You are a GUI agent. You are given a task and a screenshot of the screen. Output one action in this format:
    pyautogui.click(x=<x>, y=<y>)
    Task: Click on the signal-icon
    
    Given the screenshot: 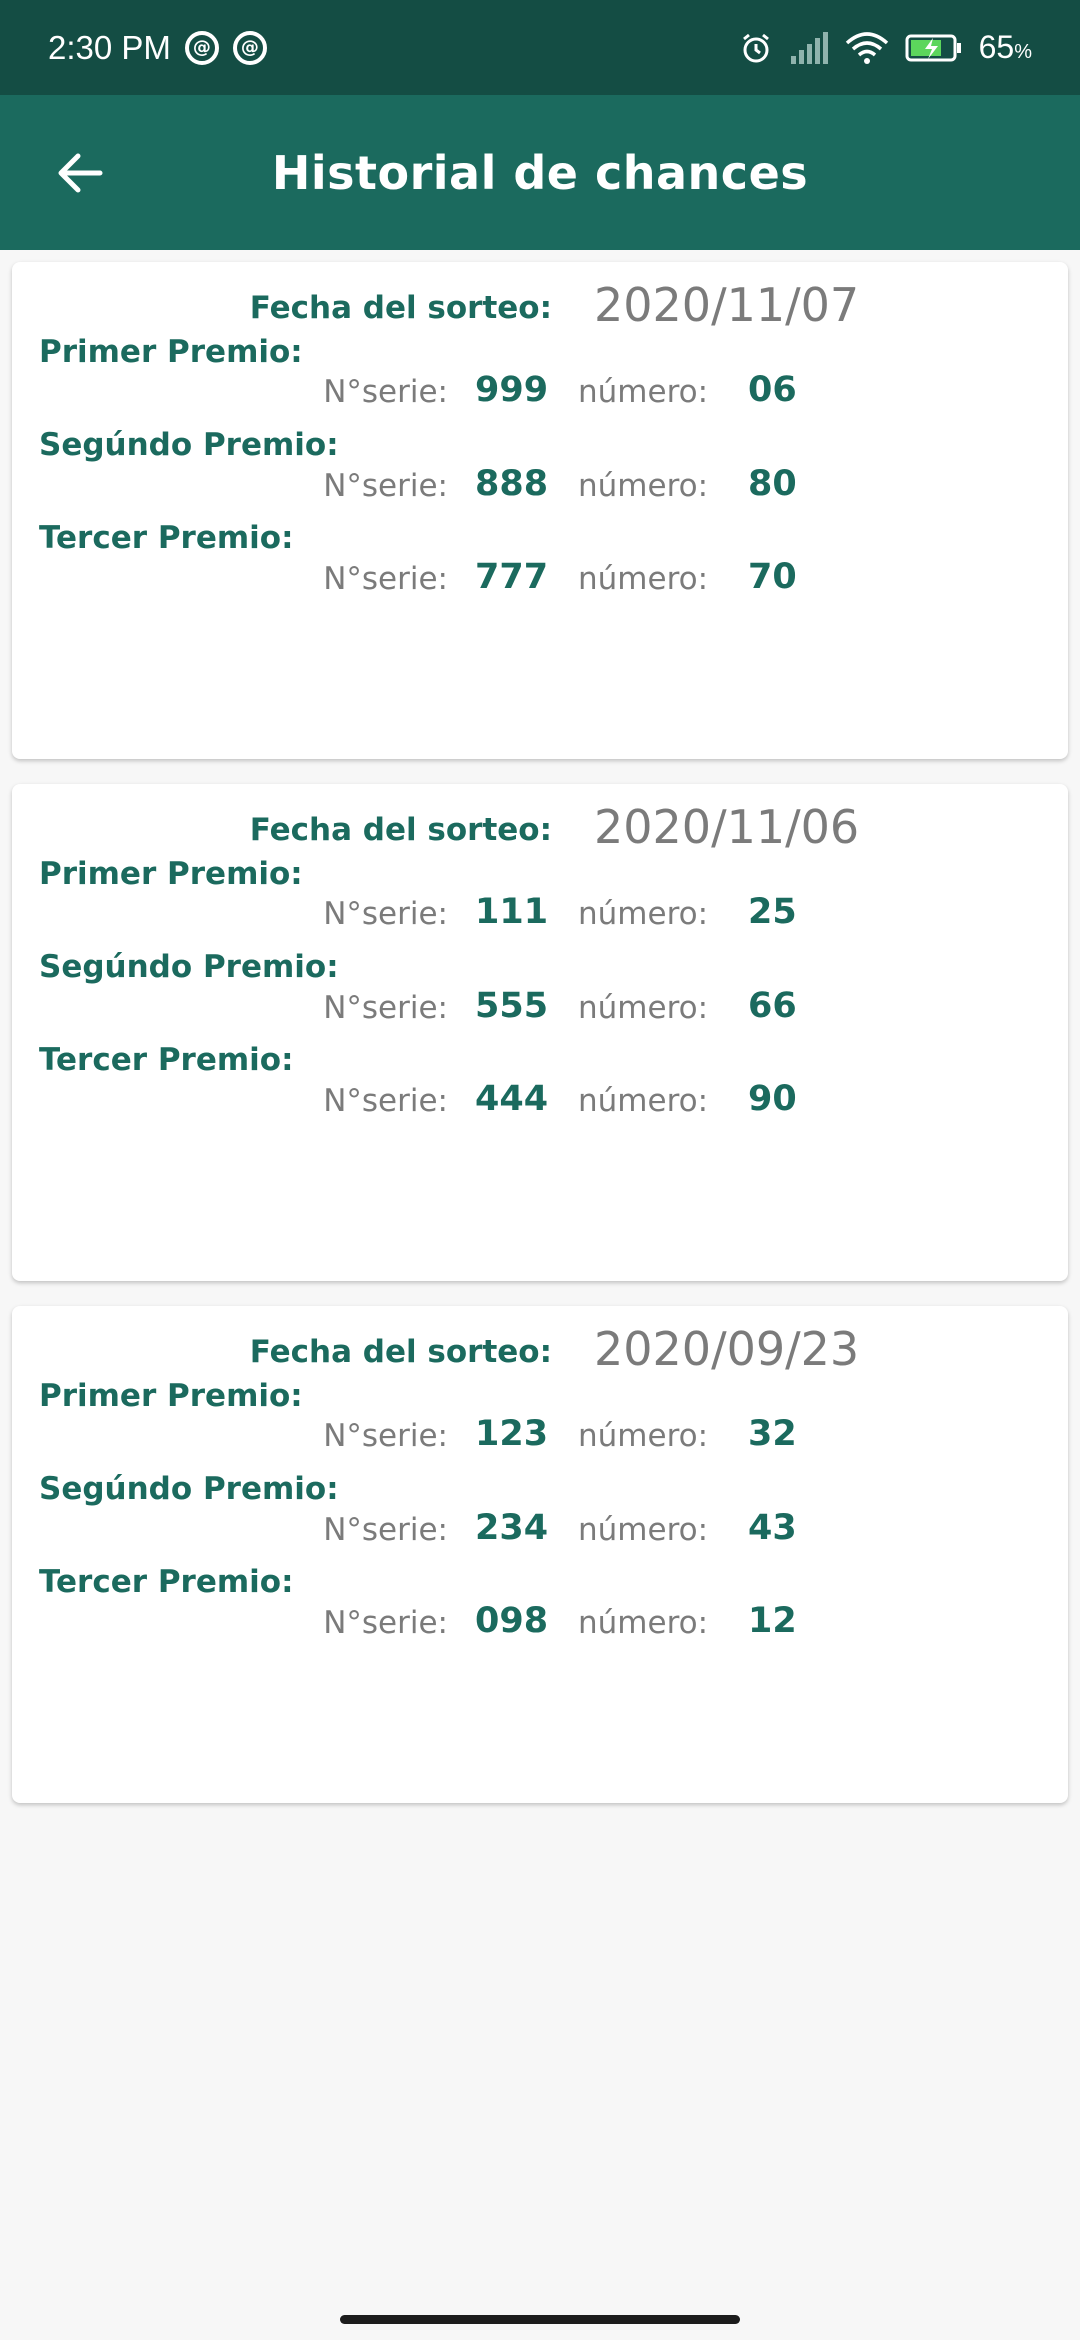 What is the action you would take?
    pyautogui.click(x=809, y=47)
    